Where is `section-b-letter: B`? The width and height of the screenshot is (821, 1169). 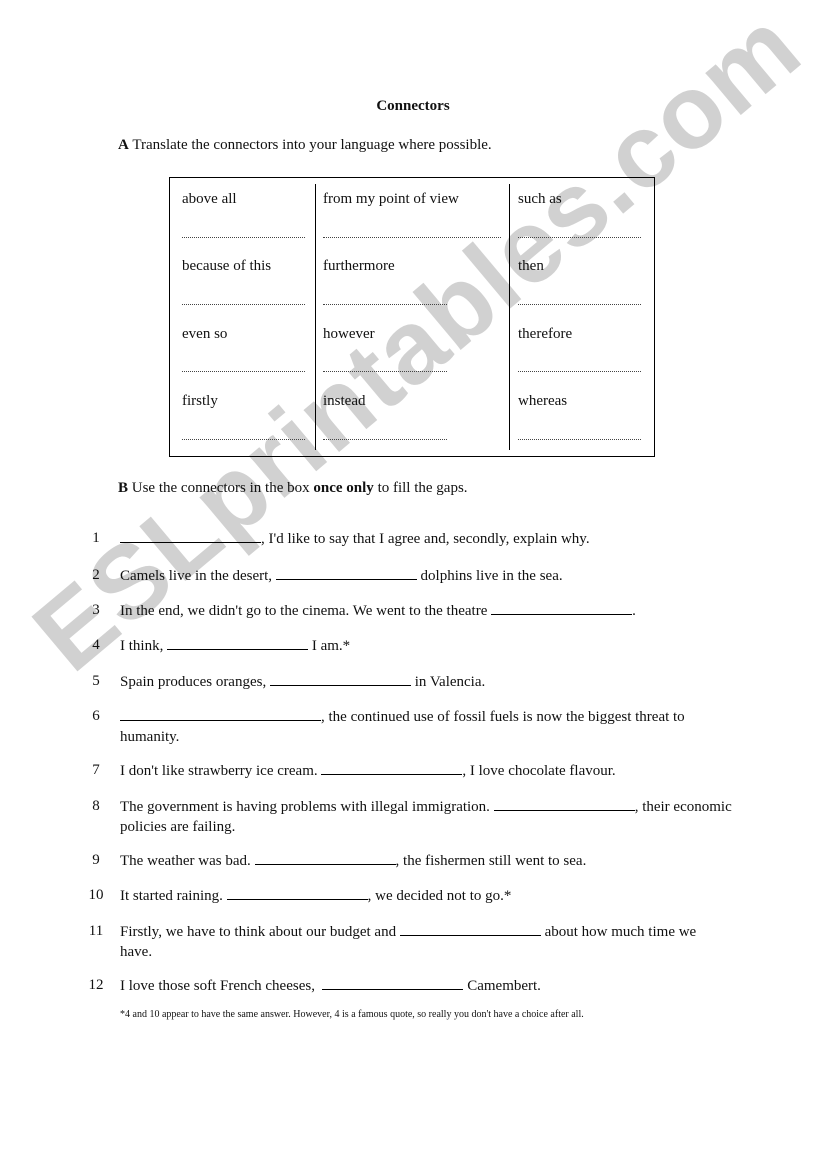 section-b-letter: B is located at coordinates (123, 488).